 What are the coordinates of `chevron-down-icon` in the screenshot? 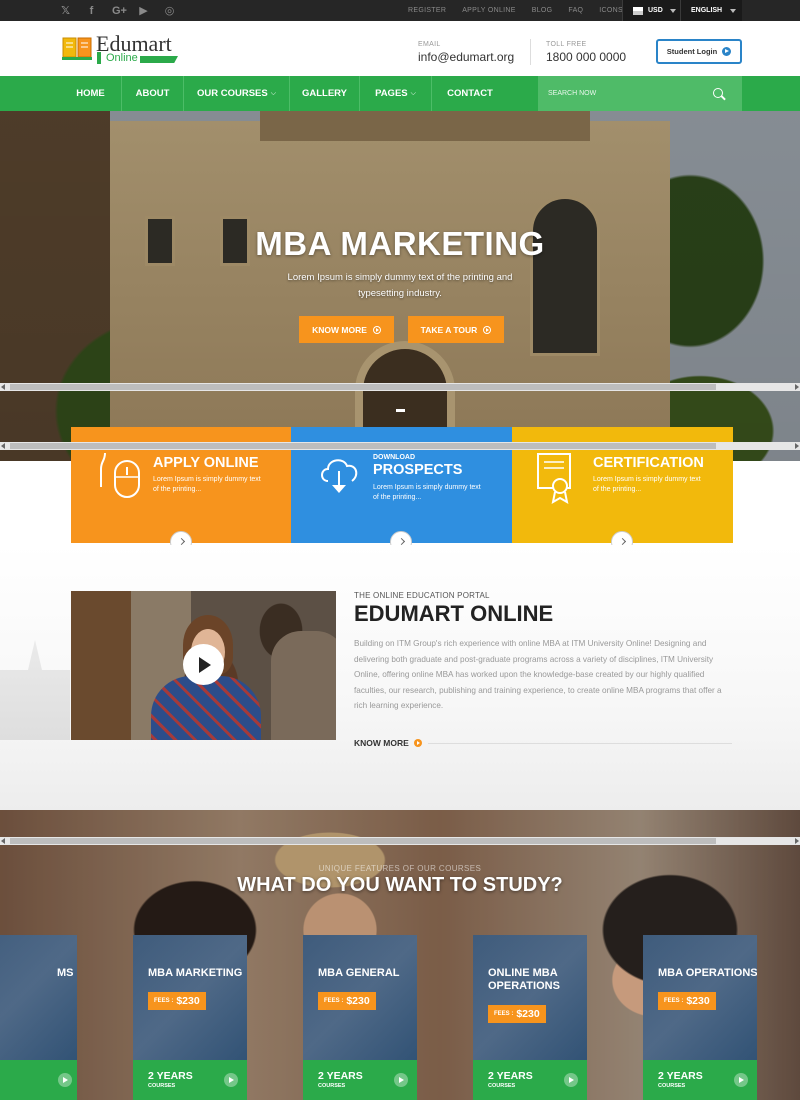 It's located at (733, 11).